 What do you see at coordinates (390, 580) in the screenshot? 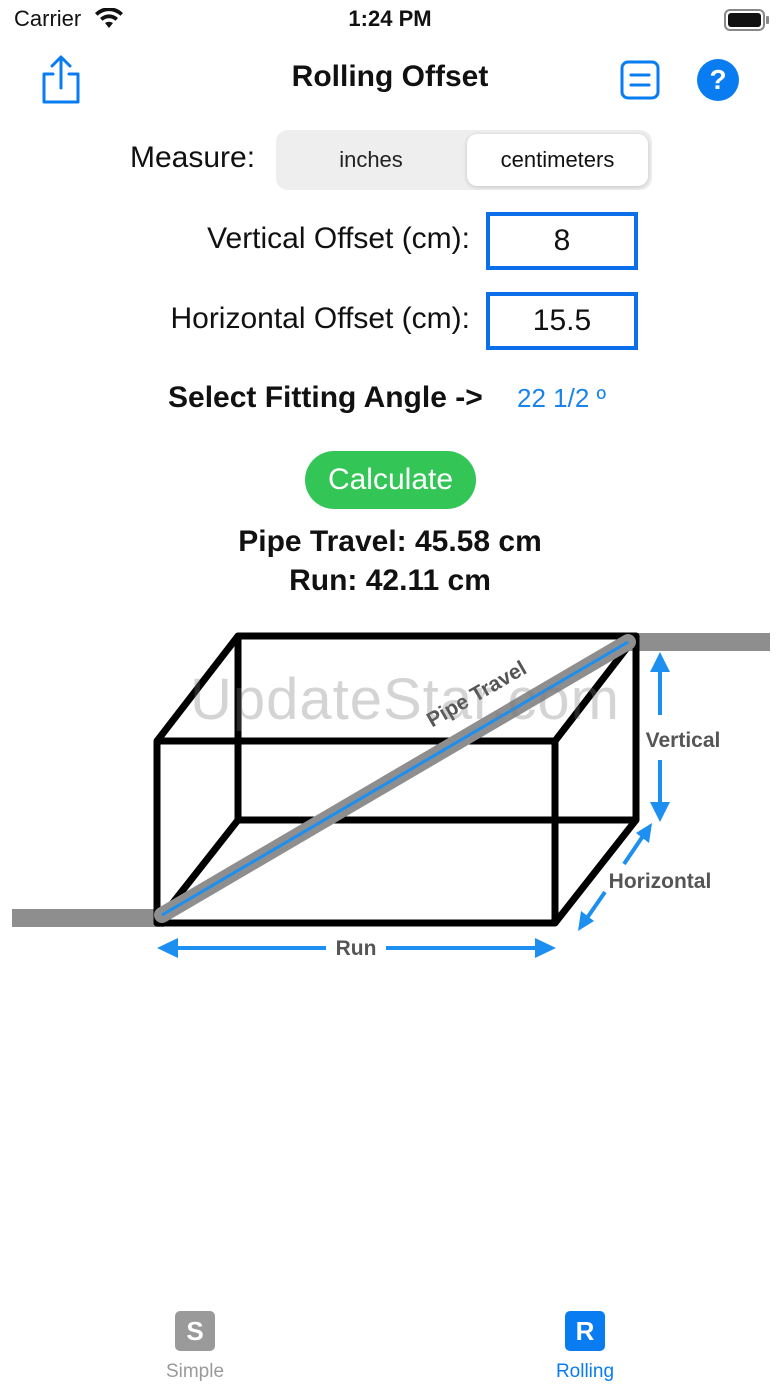
I see `run-result: Run: 42.11 cm` at bounding box center [390, 580].